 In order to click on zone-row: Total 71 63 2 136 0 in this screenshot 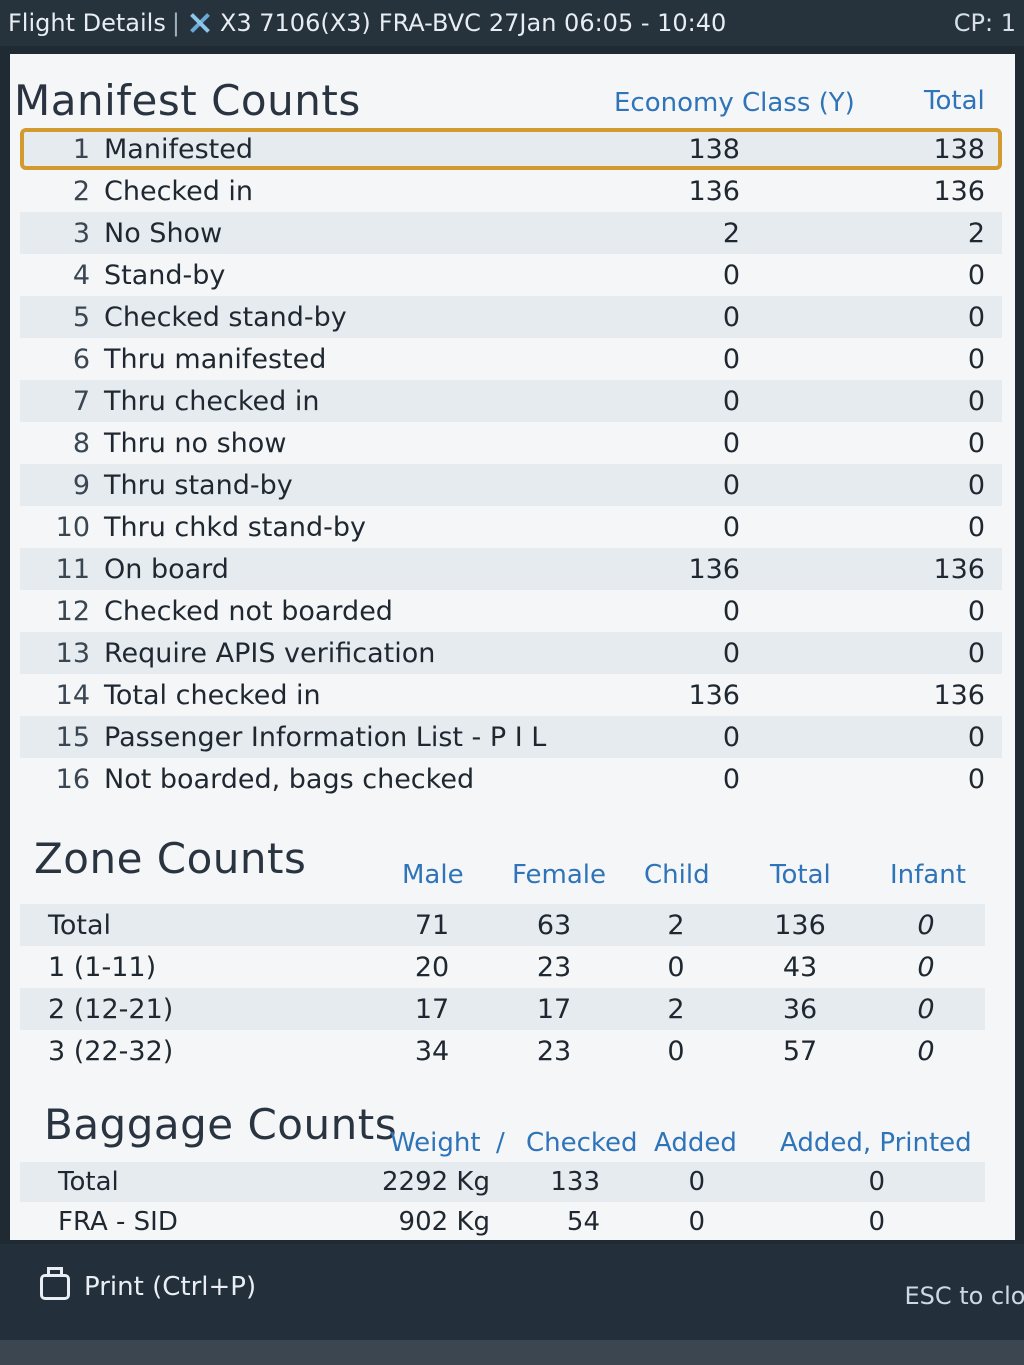, I will do `click(502, 925)`.